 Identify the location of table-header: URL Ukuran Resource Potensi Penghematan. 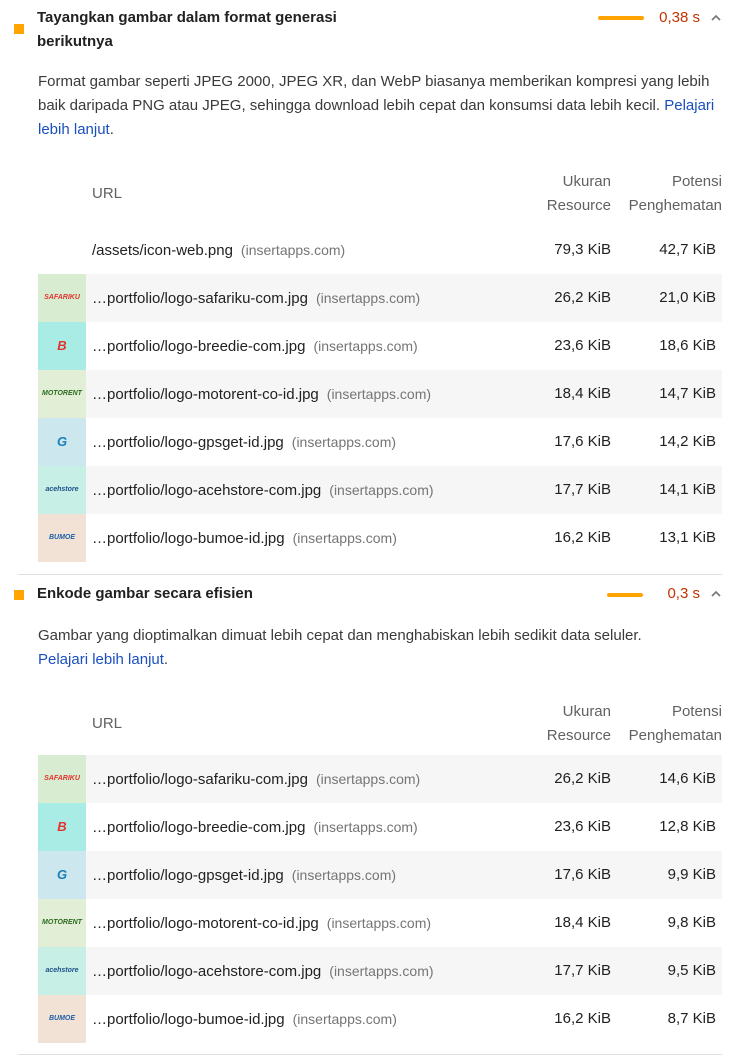
(372, 725).